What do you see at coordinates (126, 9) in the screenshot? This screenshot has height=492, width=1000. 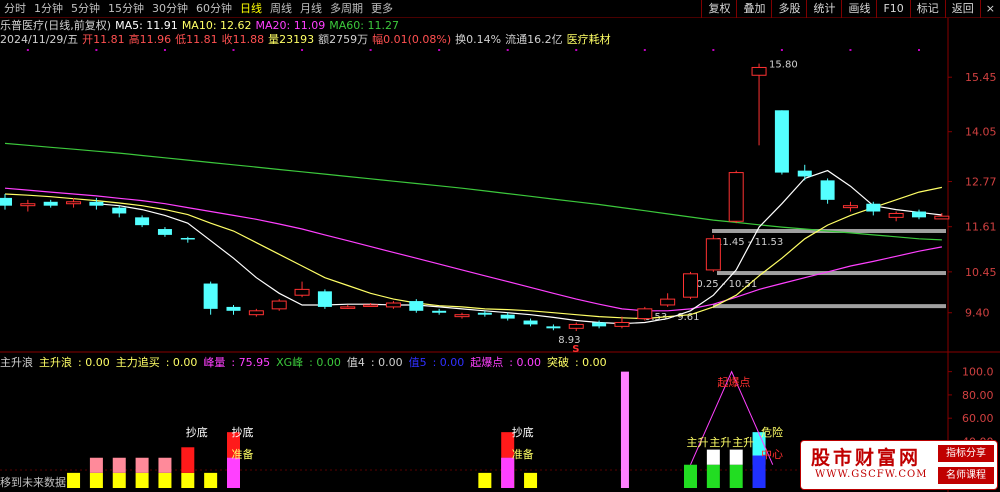 I see `period-tab-3: 15分钟` at bounding box center [126, 9].